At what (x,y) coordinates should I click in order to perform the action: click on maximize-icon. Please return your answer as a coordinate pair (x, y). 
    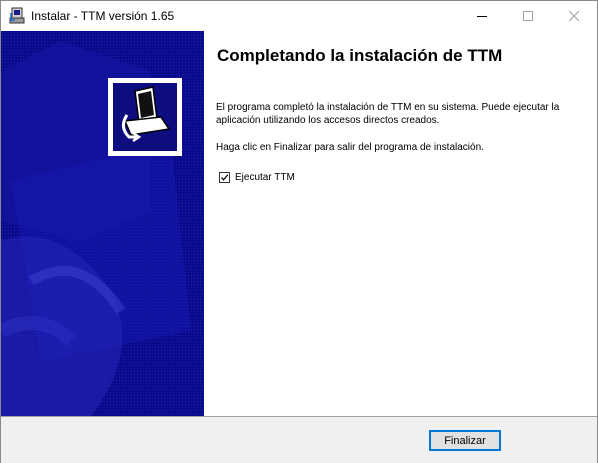
    Looking at the image, I should click on (528, 16).